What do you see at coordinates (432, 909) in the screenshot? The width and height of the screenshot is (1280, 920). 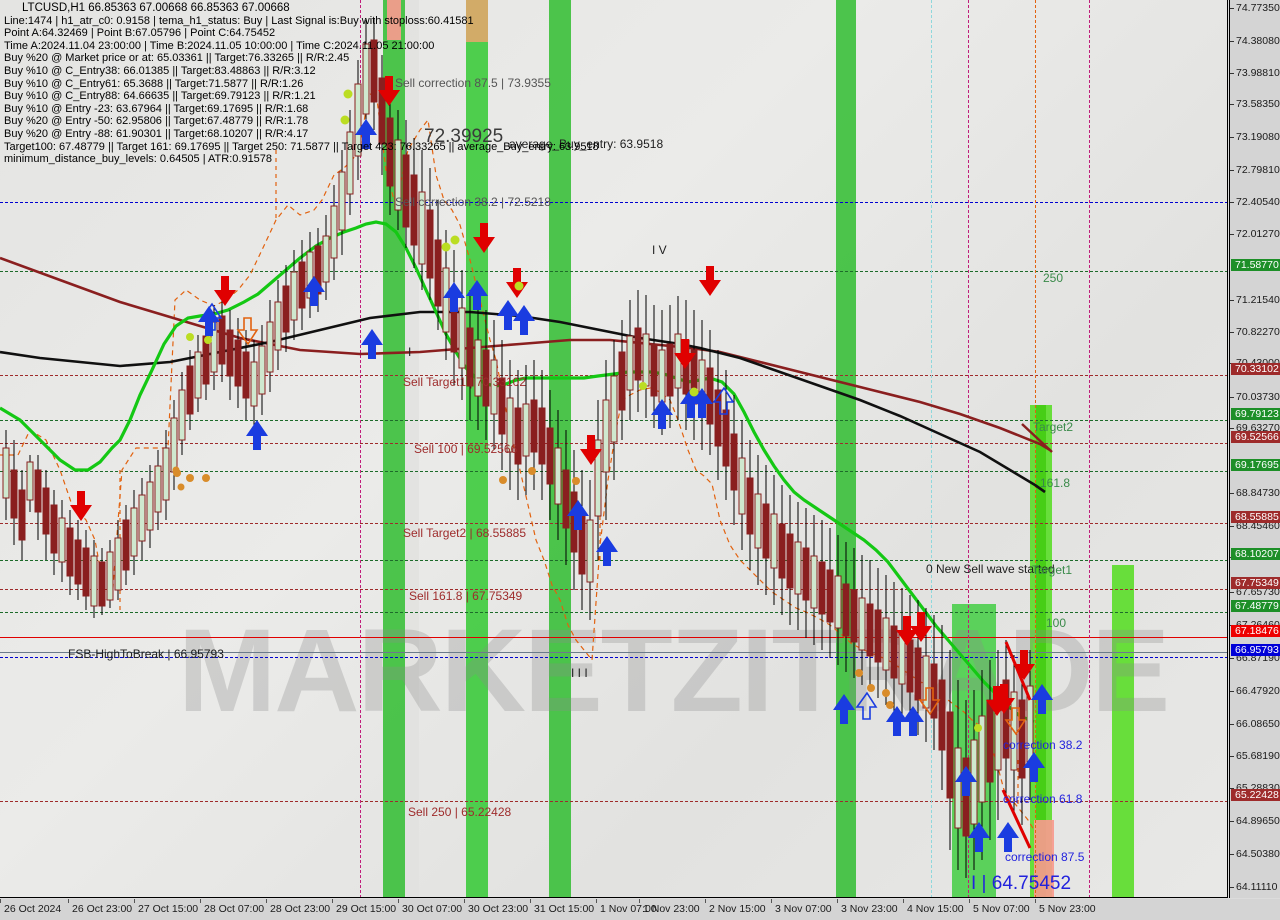 I see `time-tick-label: 30 Oct 07:00` at bounding box center [432, 909].